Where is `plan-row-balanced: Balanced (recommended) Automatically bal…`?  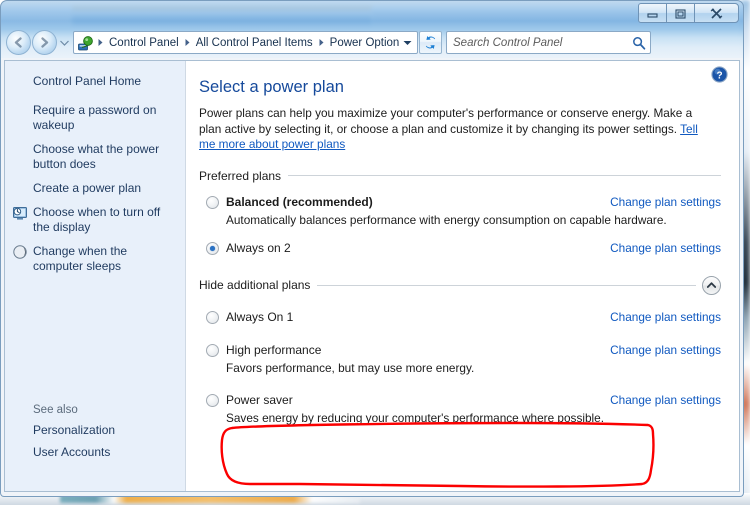
plan-row-balanced: Balanced (recommended) Automatically bal… is located at coordinates (462, 211).